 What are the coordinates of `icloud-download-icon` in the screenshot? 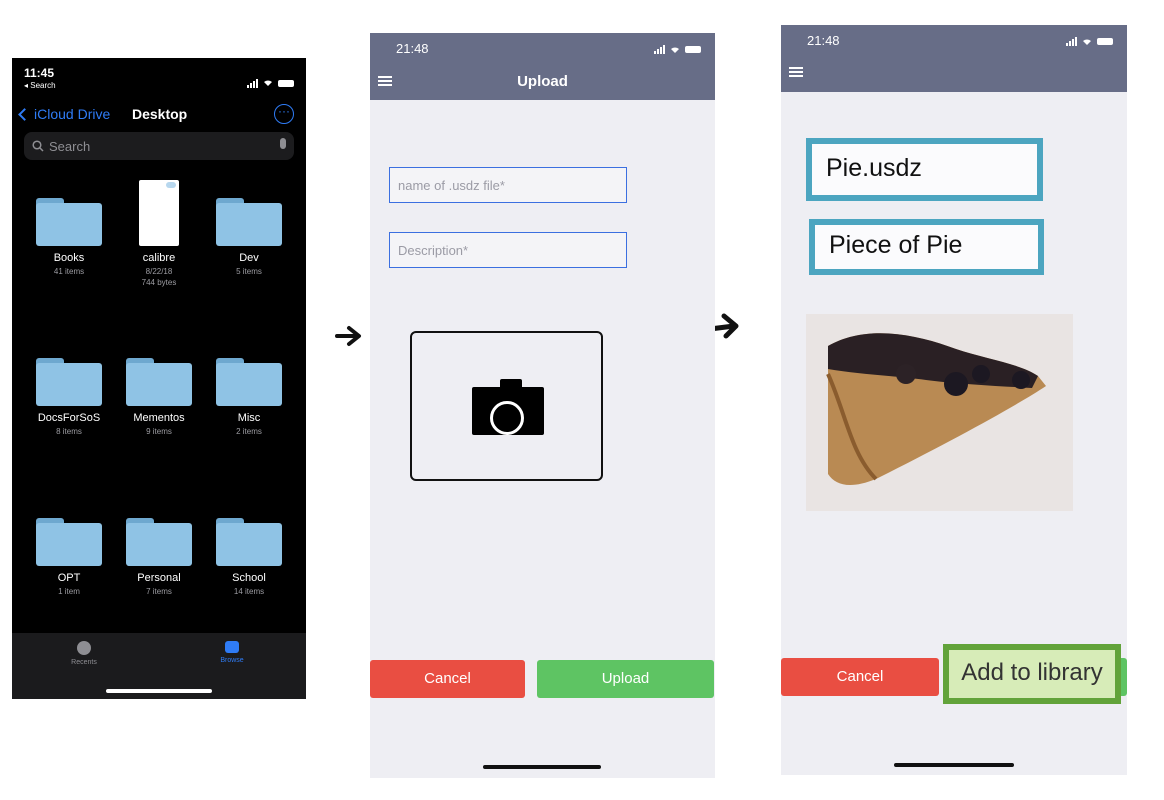 It's located at (171, 185).